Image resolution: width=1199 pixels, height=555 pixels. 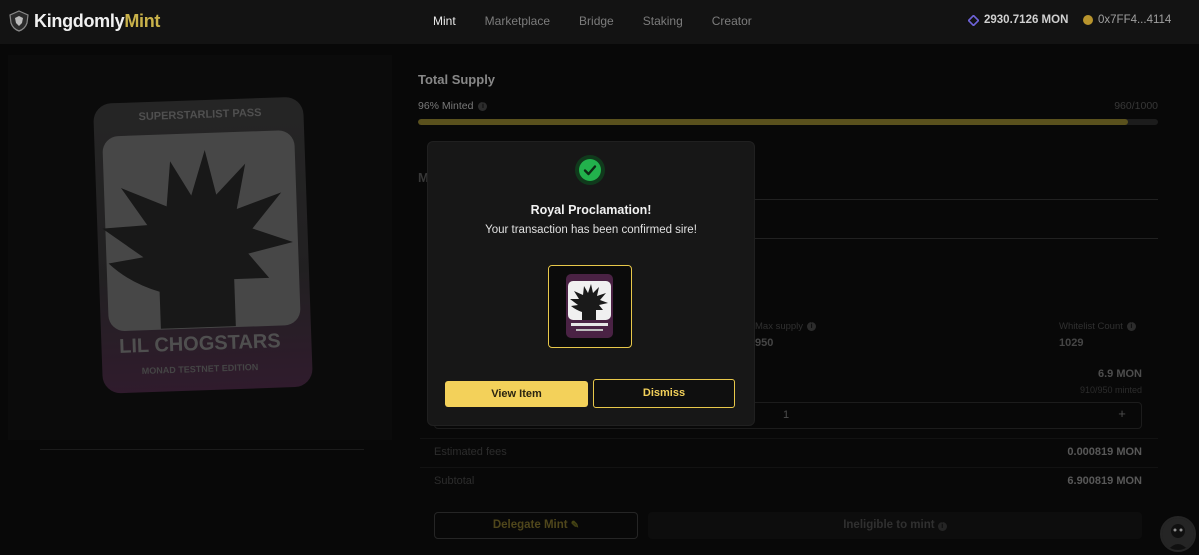 I want to click on logo-text-primary: Kingdomly, so click(x=79, y=20).